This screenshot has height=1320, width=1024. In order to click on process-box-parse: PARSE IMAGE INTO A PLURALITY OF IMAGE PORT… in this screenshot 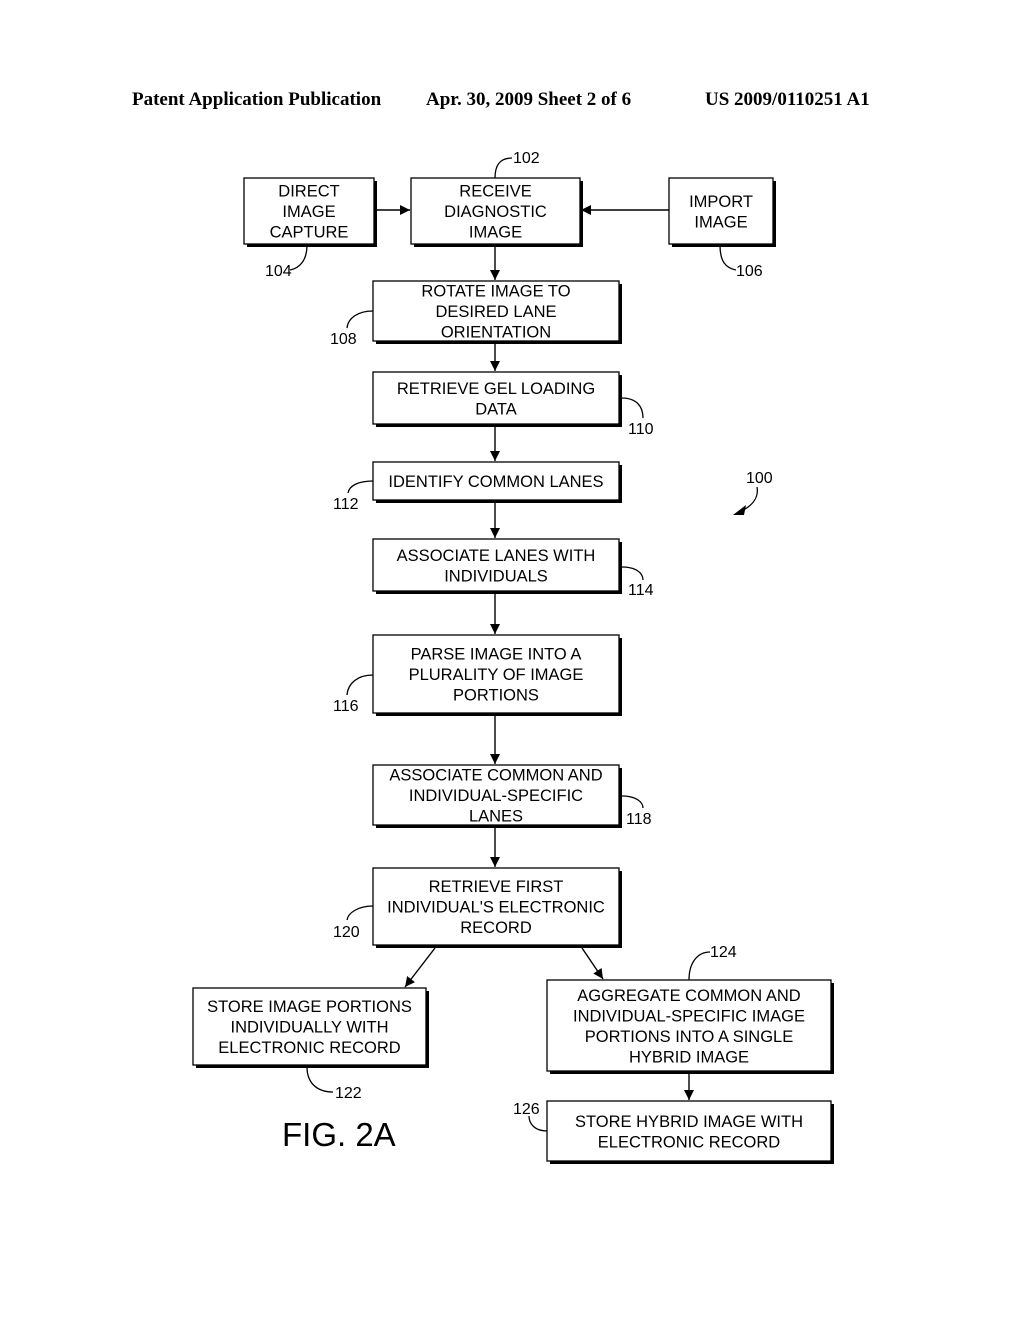, I will do `click(497, 675)`.